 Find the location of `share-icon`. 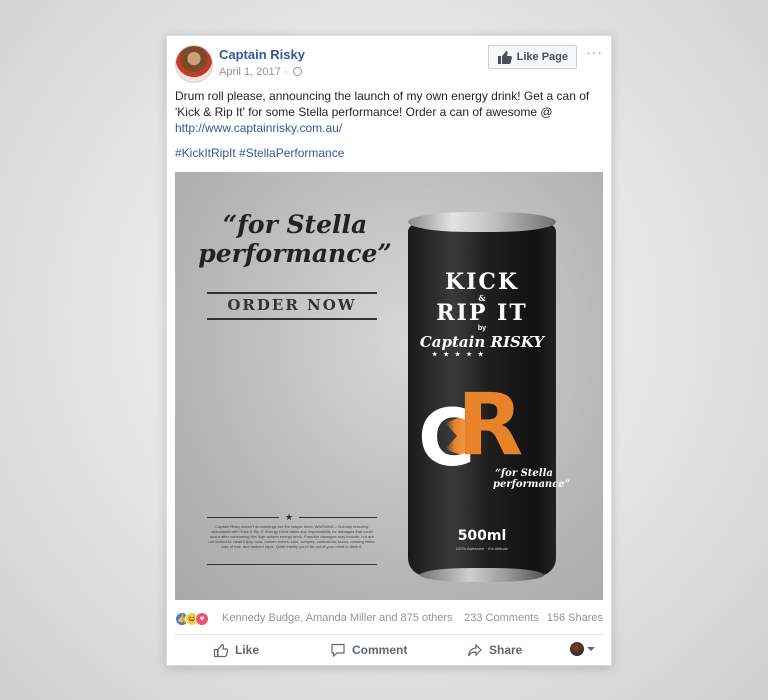

share-icon is located at coordinates (474, 650).